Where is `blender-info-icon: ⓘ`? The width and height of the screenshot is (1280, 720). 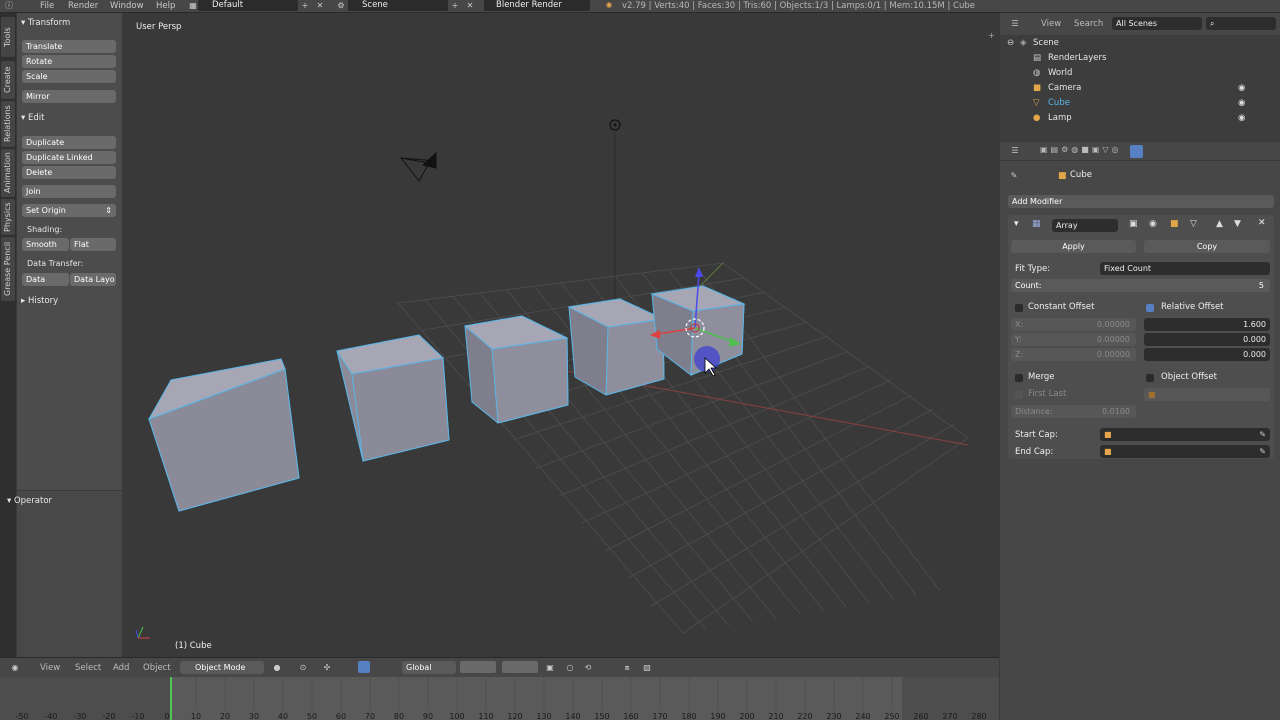 blender-info-icon: ⓘ is located at coordinates (9, 5).